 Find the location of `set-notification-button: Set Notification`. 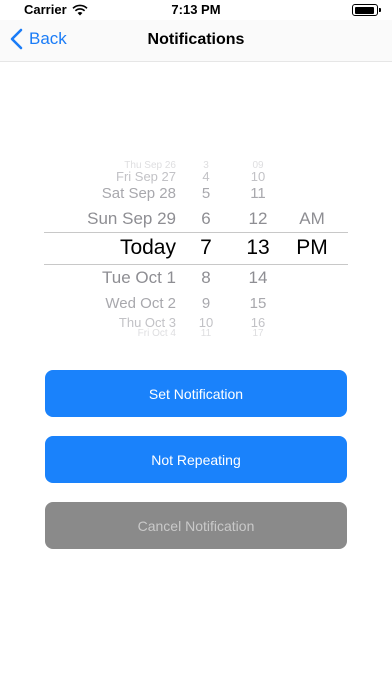

set-notification-button: Set Notification is located at coordinates (196, 393).